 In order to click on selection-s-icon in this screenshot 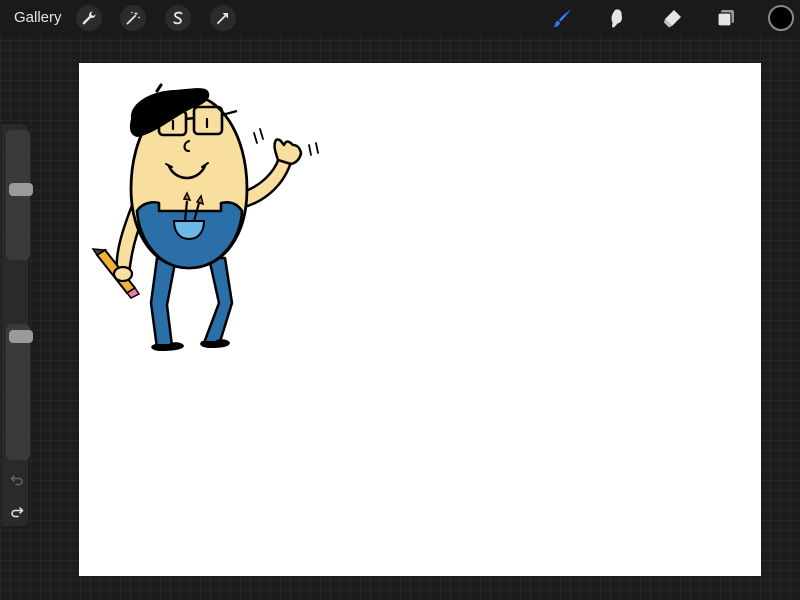, I will do `click(178, 18)`.